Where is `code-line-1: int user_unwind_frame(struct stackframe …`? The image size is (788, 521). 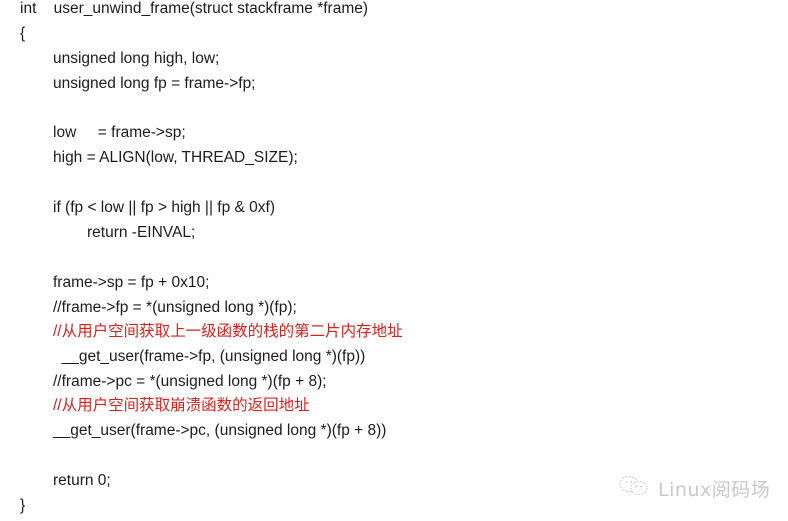 code-line-1: int user_unwind_frame(struct stackframe … is located at coordinates (194, 8).